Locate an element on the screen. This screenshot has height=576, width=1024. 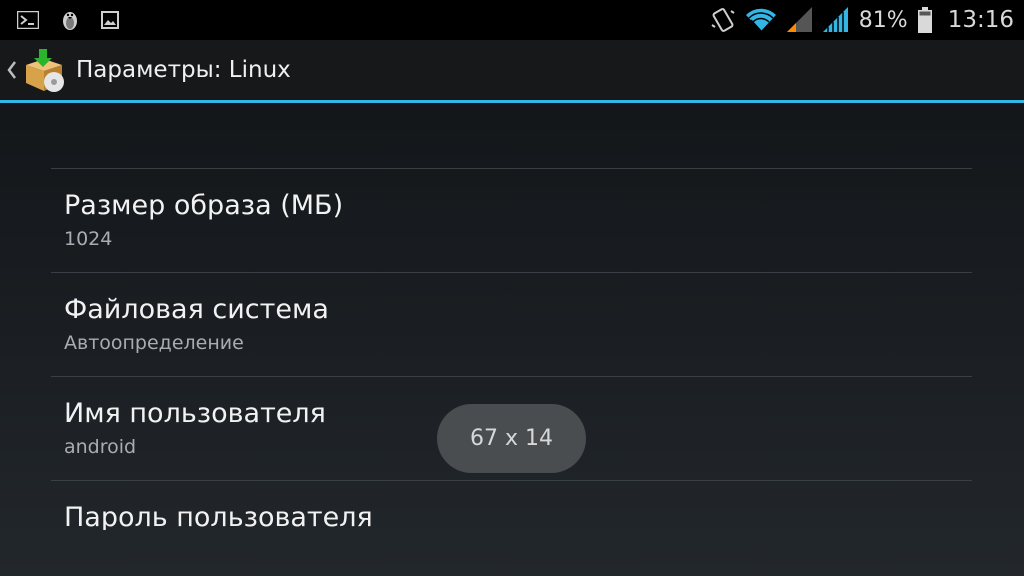
notification-icons is located at coordinates (59, 20).